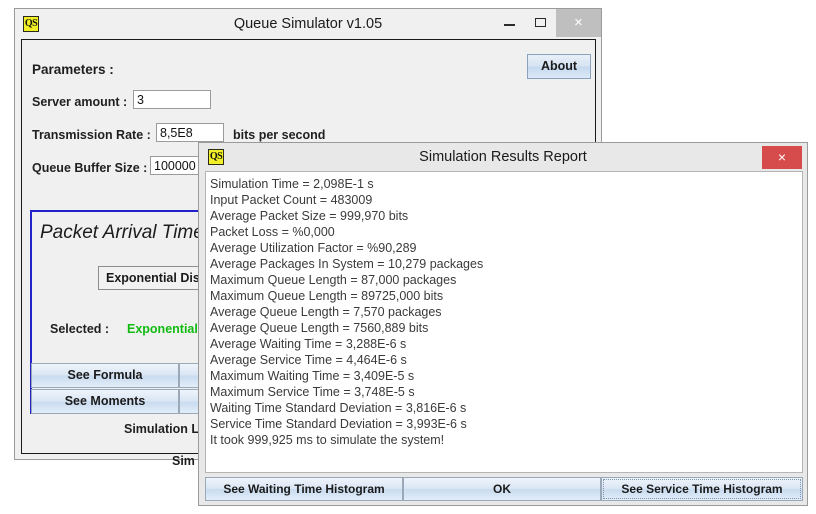 This screenshot has height=514, width=816. What do you see at coordinates (309, 216) in the screenshot?
I see `report-line: Average Packet Size = 999,970 bits` at bounding box center [309, 216].